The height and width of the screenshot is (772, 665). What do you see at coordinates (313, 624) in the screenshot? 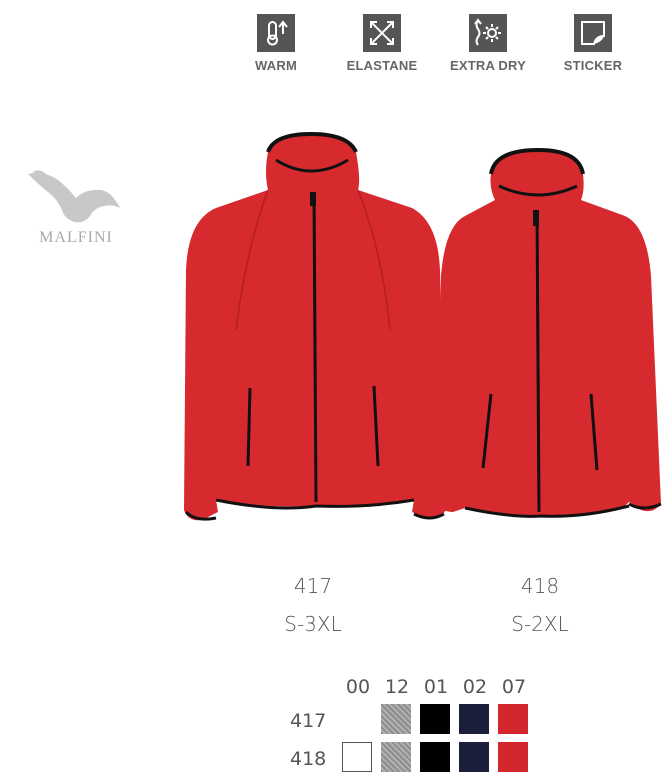
I see `product-sizes: S-3XL` at bounding box center [313, 624].